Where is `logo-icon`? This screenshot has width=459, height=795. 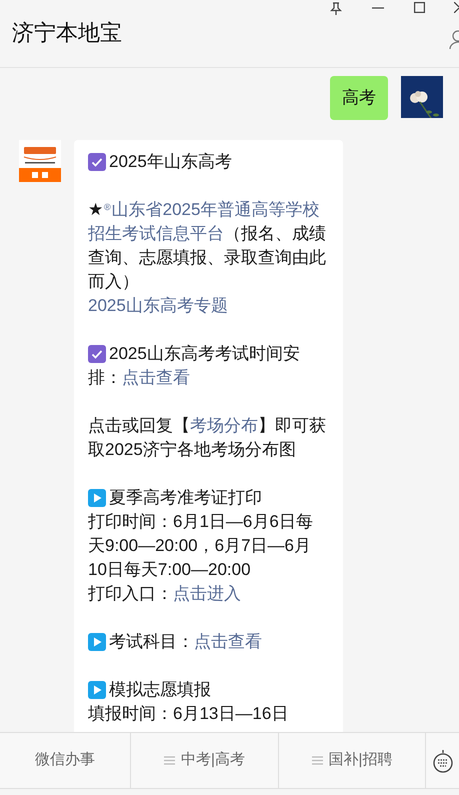
logo-icon is located at coordinates (40, 161).